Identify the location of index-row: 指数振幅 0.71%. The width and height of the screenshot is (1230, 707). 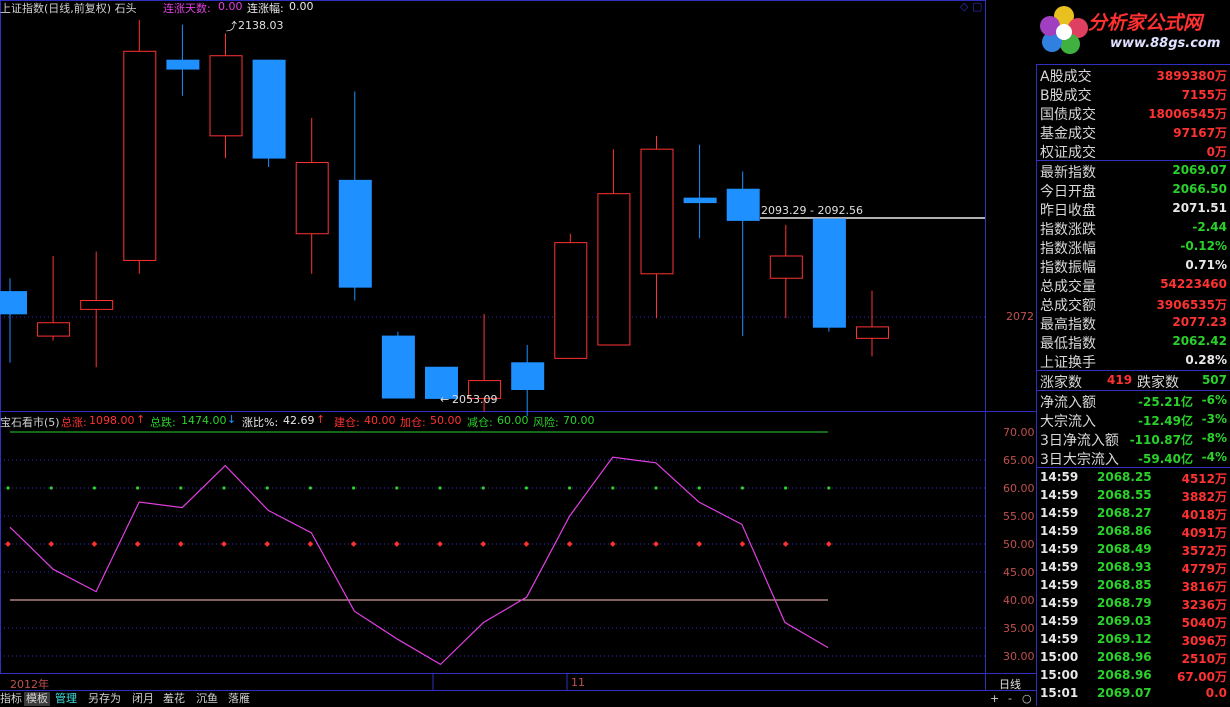
(1133, 266).